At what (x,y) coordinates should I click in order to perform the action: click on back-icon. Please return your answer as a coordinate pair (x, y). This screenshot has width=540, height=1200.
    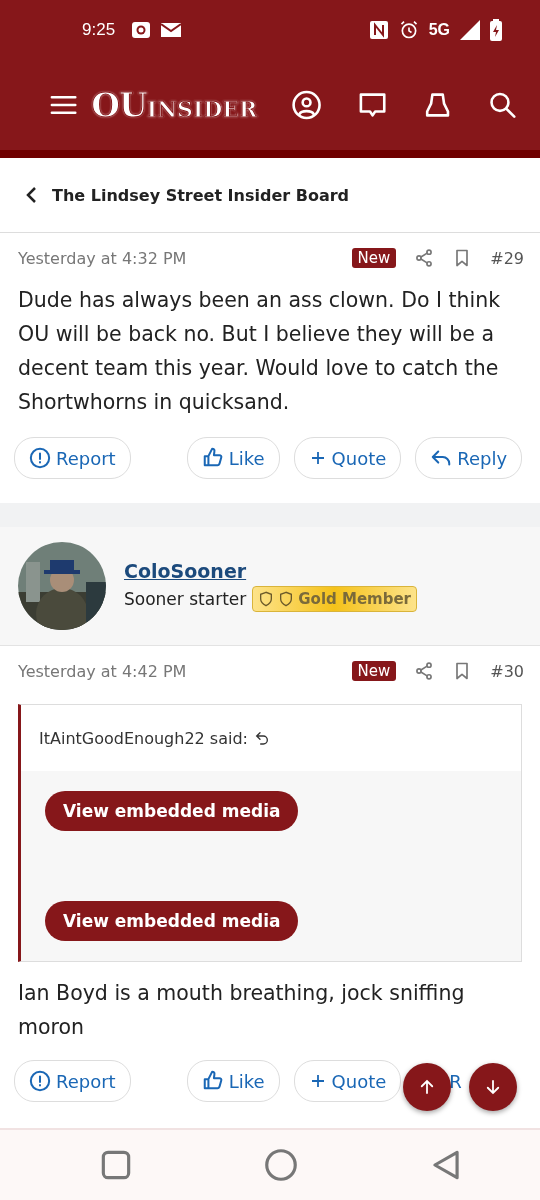
    Looking at the image, I should click on (31, 195).